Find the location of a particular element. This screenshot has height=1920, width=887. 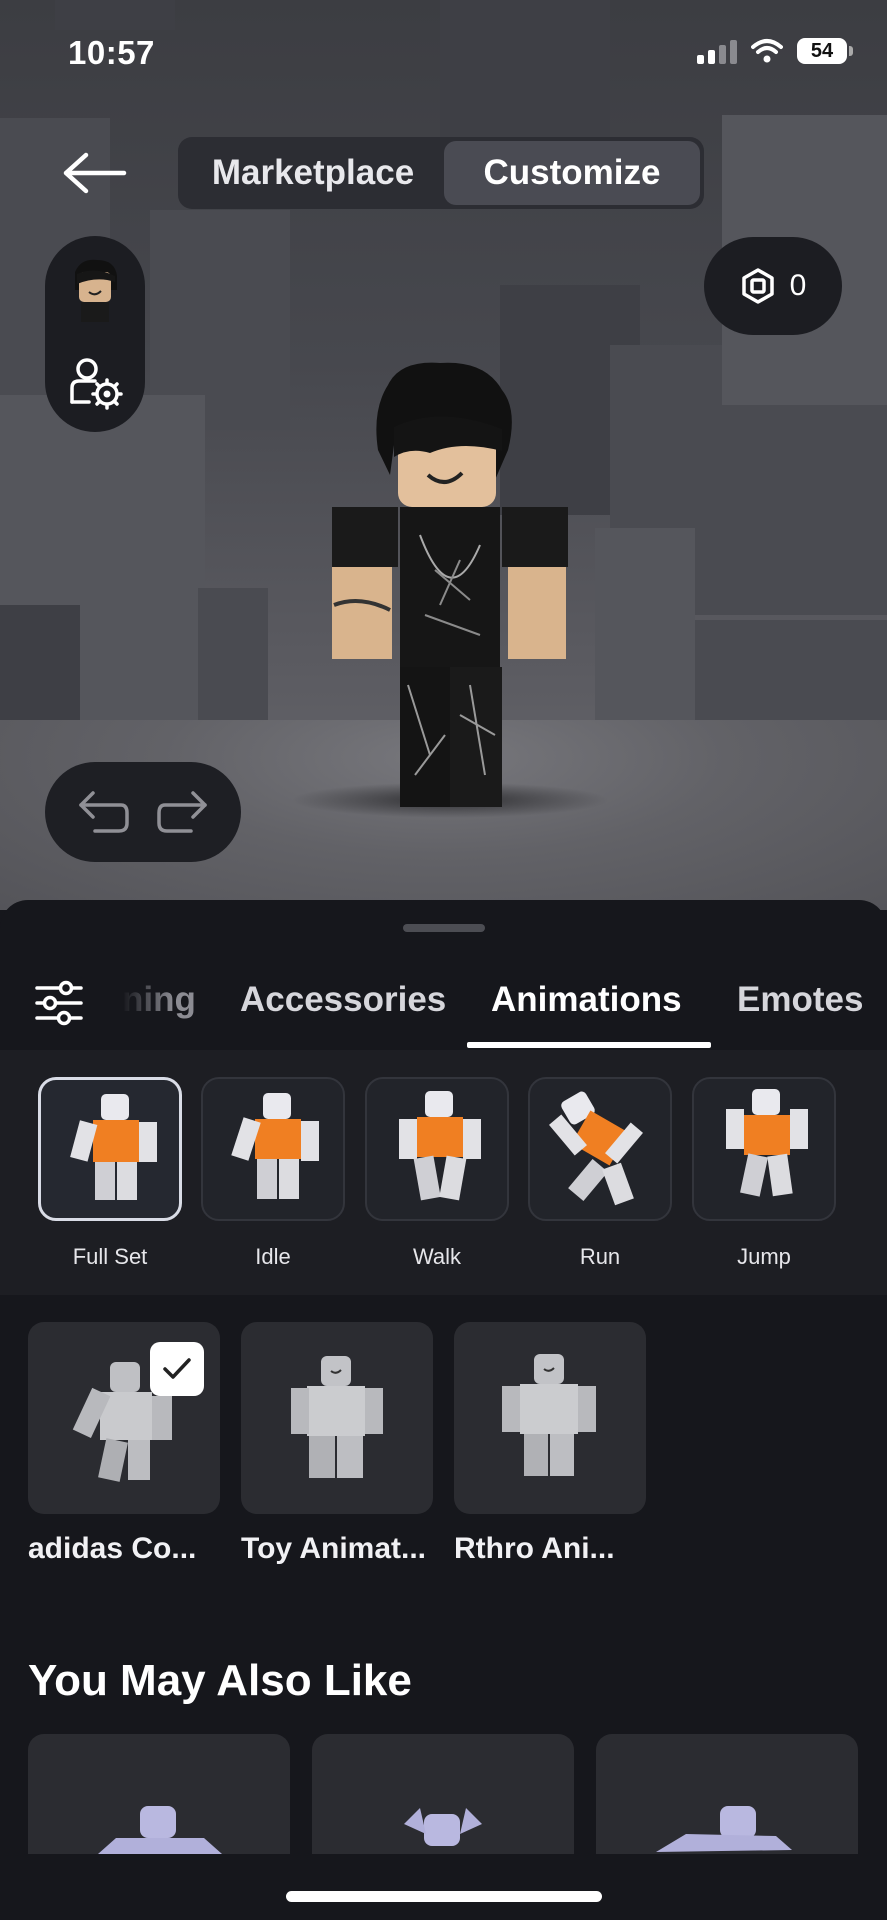

mode-segmented-control: Marketplace Customize is located at coordinates (441, 173).